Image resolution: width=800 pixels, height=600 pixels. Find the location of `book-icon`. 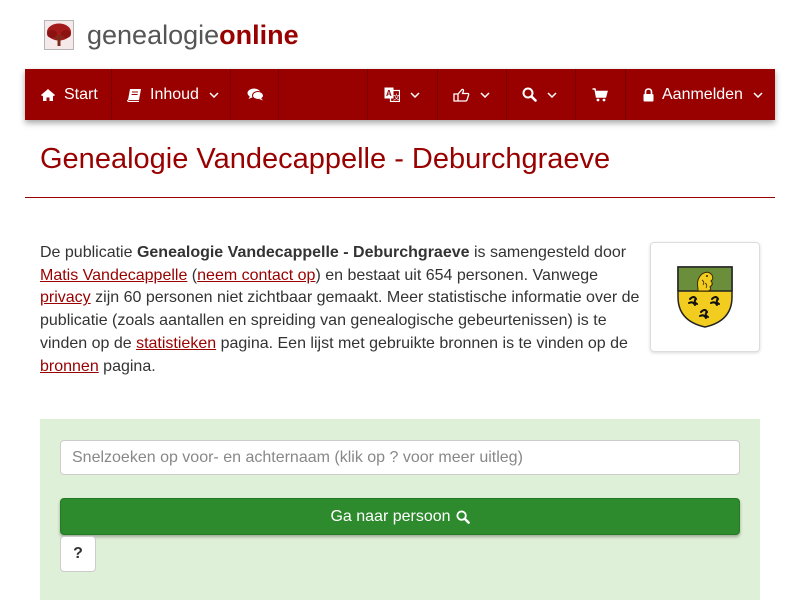

book-icon is located at coordinates (134, 95).